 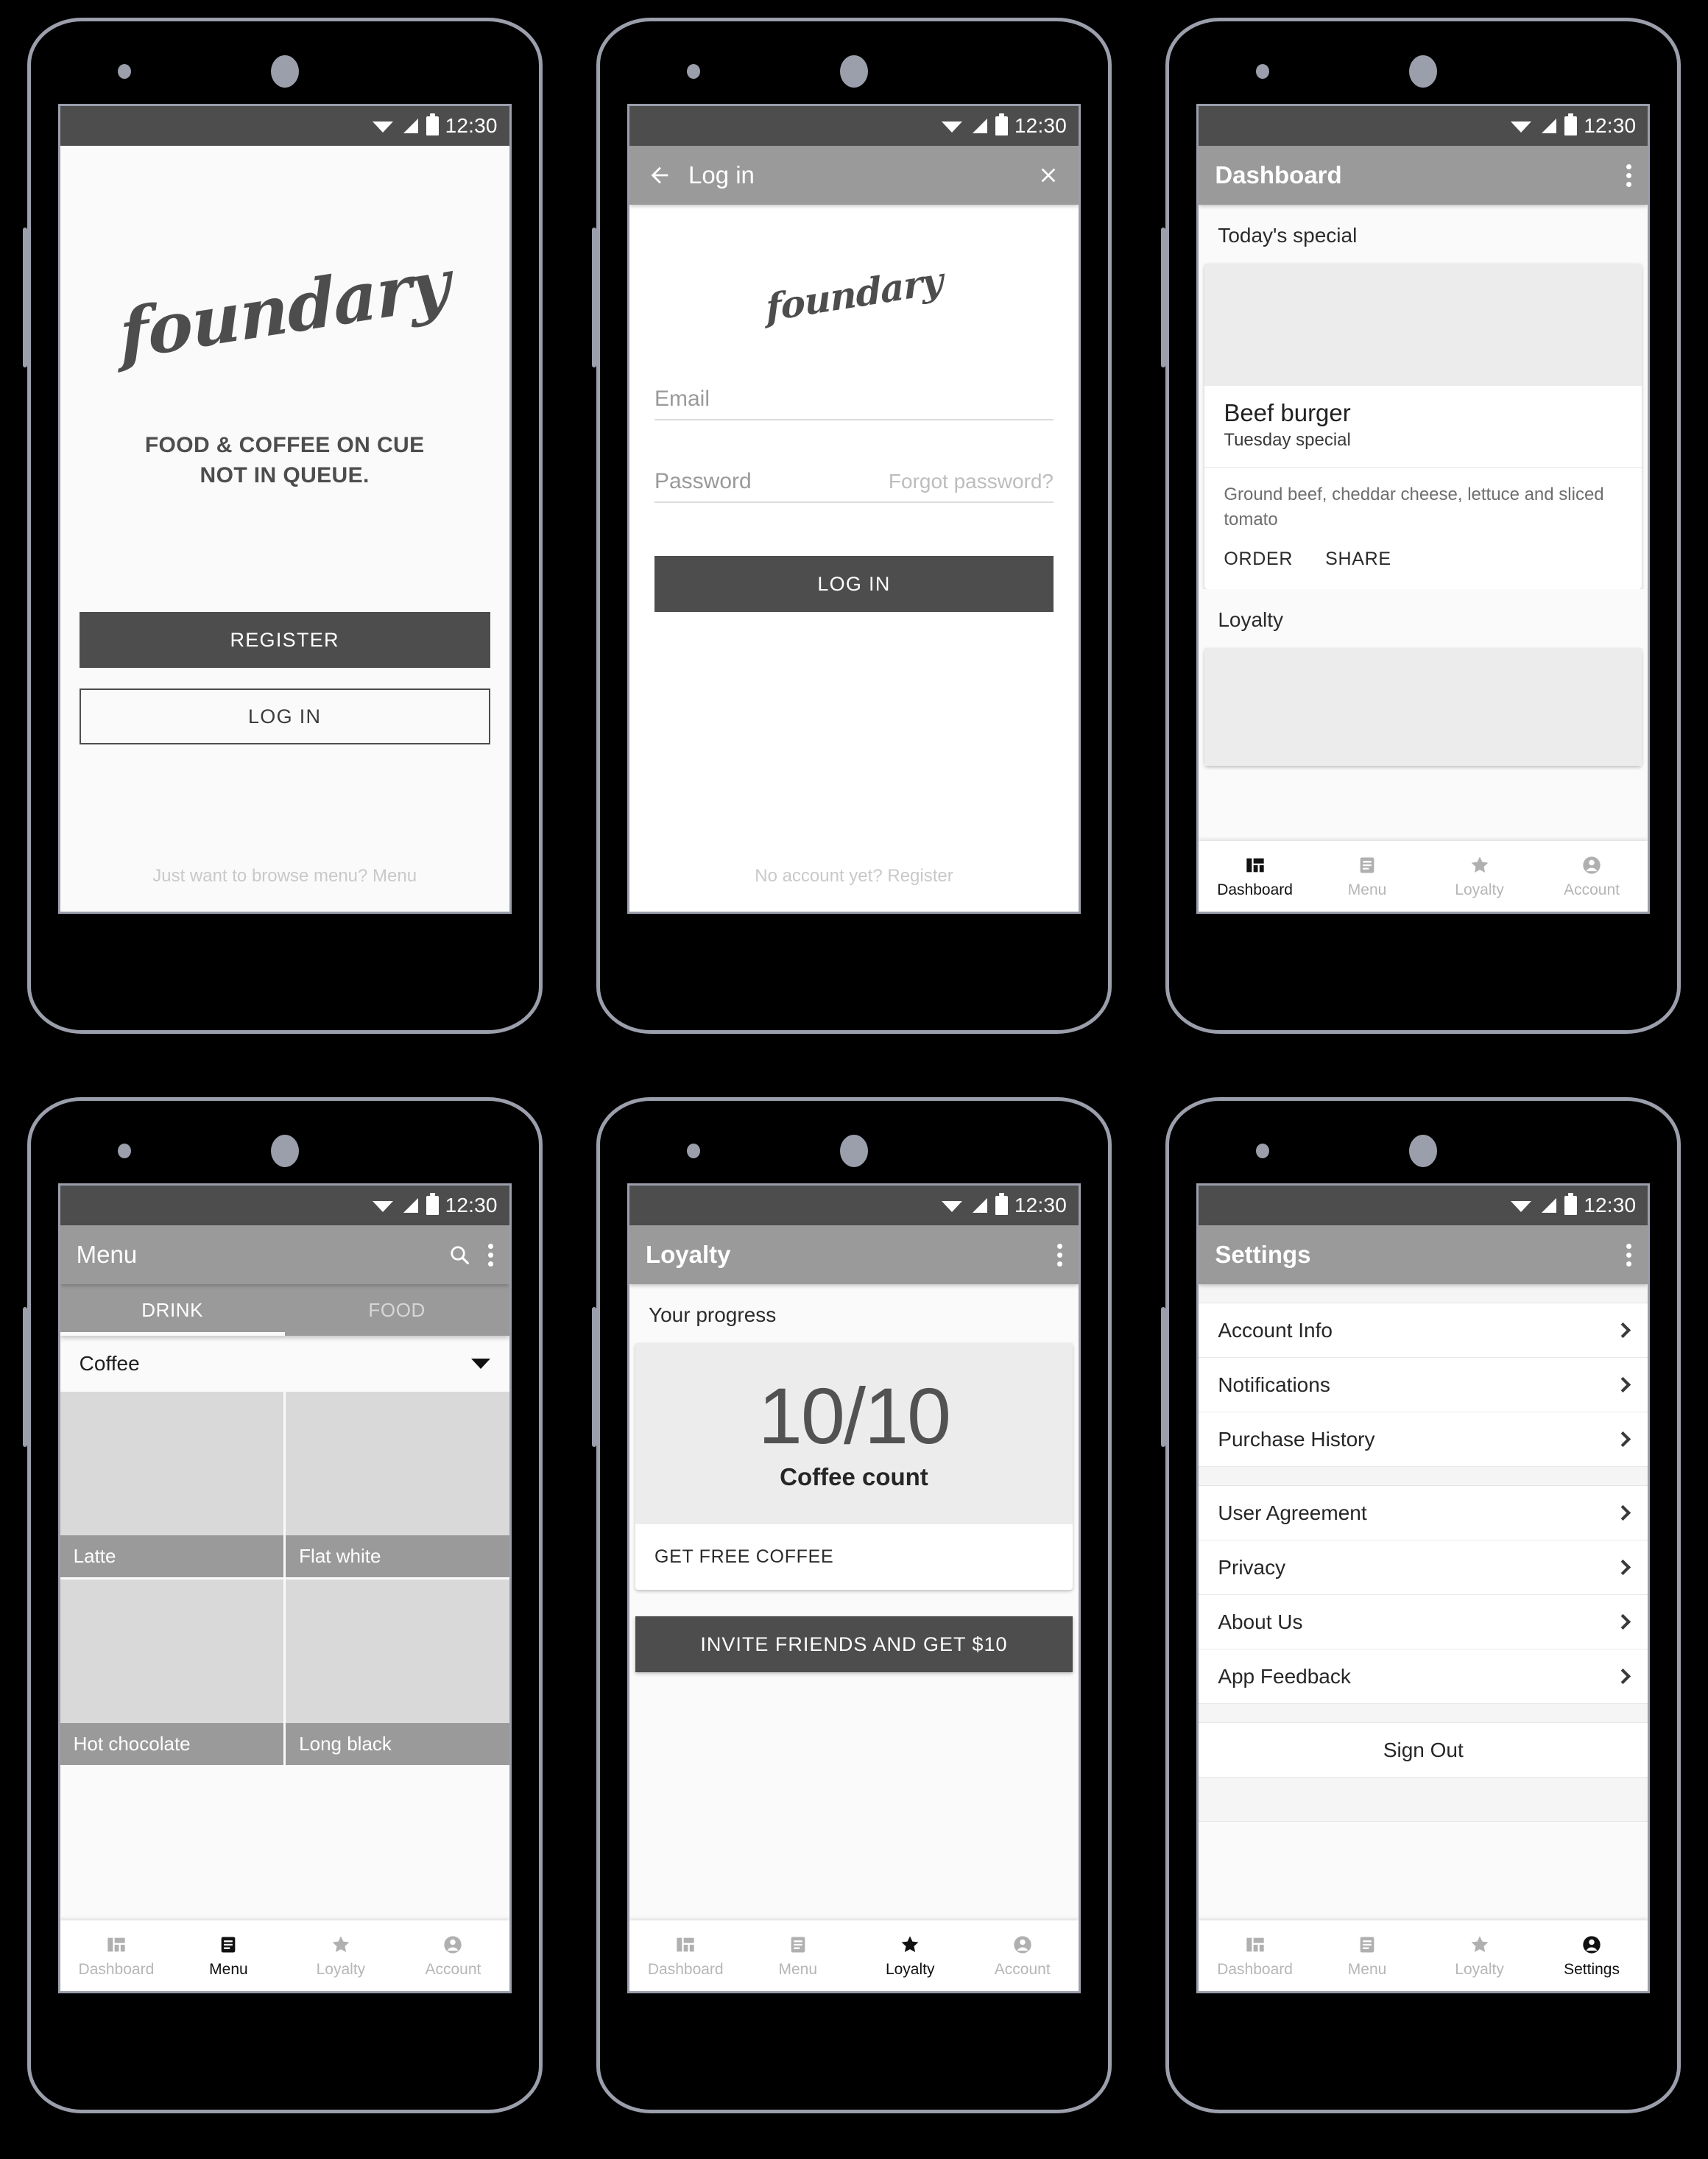 What do you see at coordinates (172, 1672) in the screenshot?
I see `menu-tile: Hot chocolate` at bounding box center [172, 1672].